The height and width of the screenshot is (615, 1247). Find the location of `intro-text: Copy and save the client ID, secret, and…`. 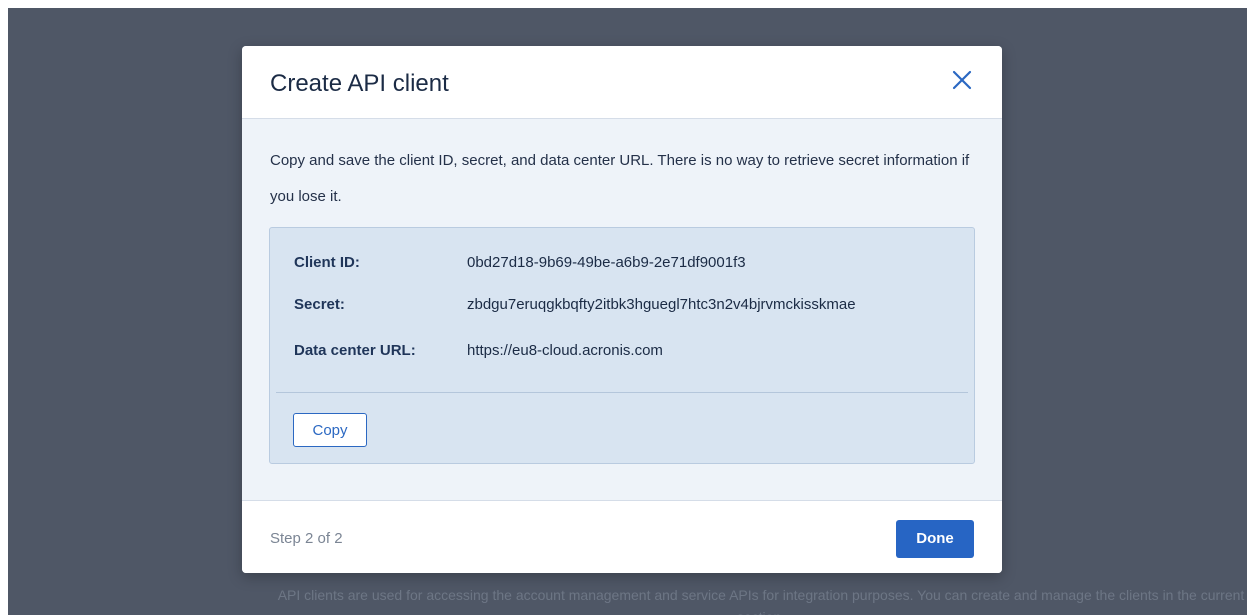

intro-text: Copy and save the client ID, secret, and… is located at coordinates (620, 178).